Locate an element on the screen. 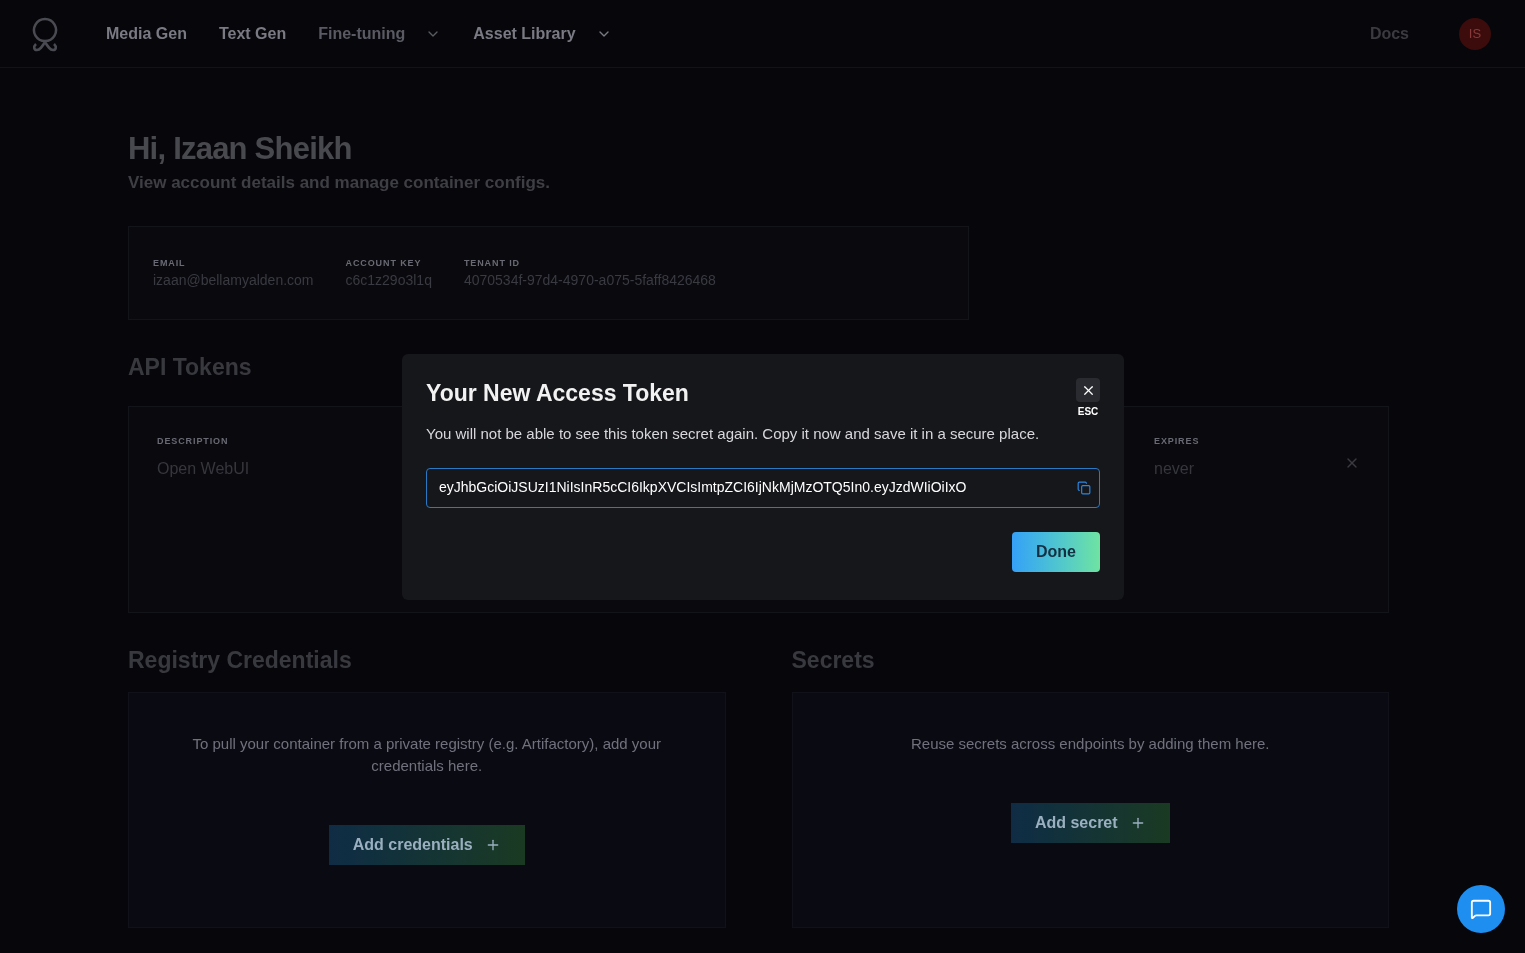 This screenshot has height=953, width=1525. close-button is located at coordinates (1088, 390).